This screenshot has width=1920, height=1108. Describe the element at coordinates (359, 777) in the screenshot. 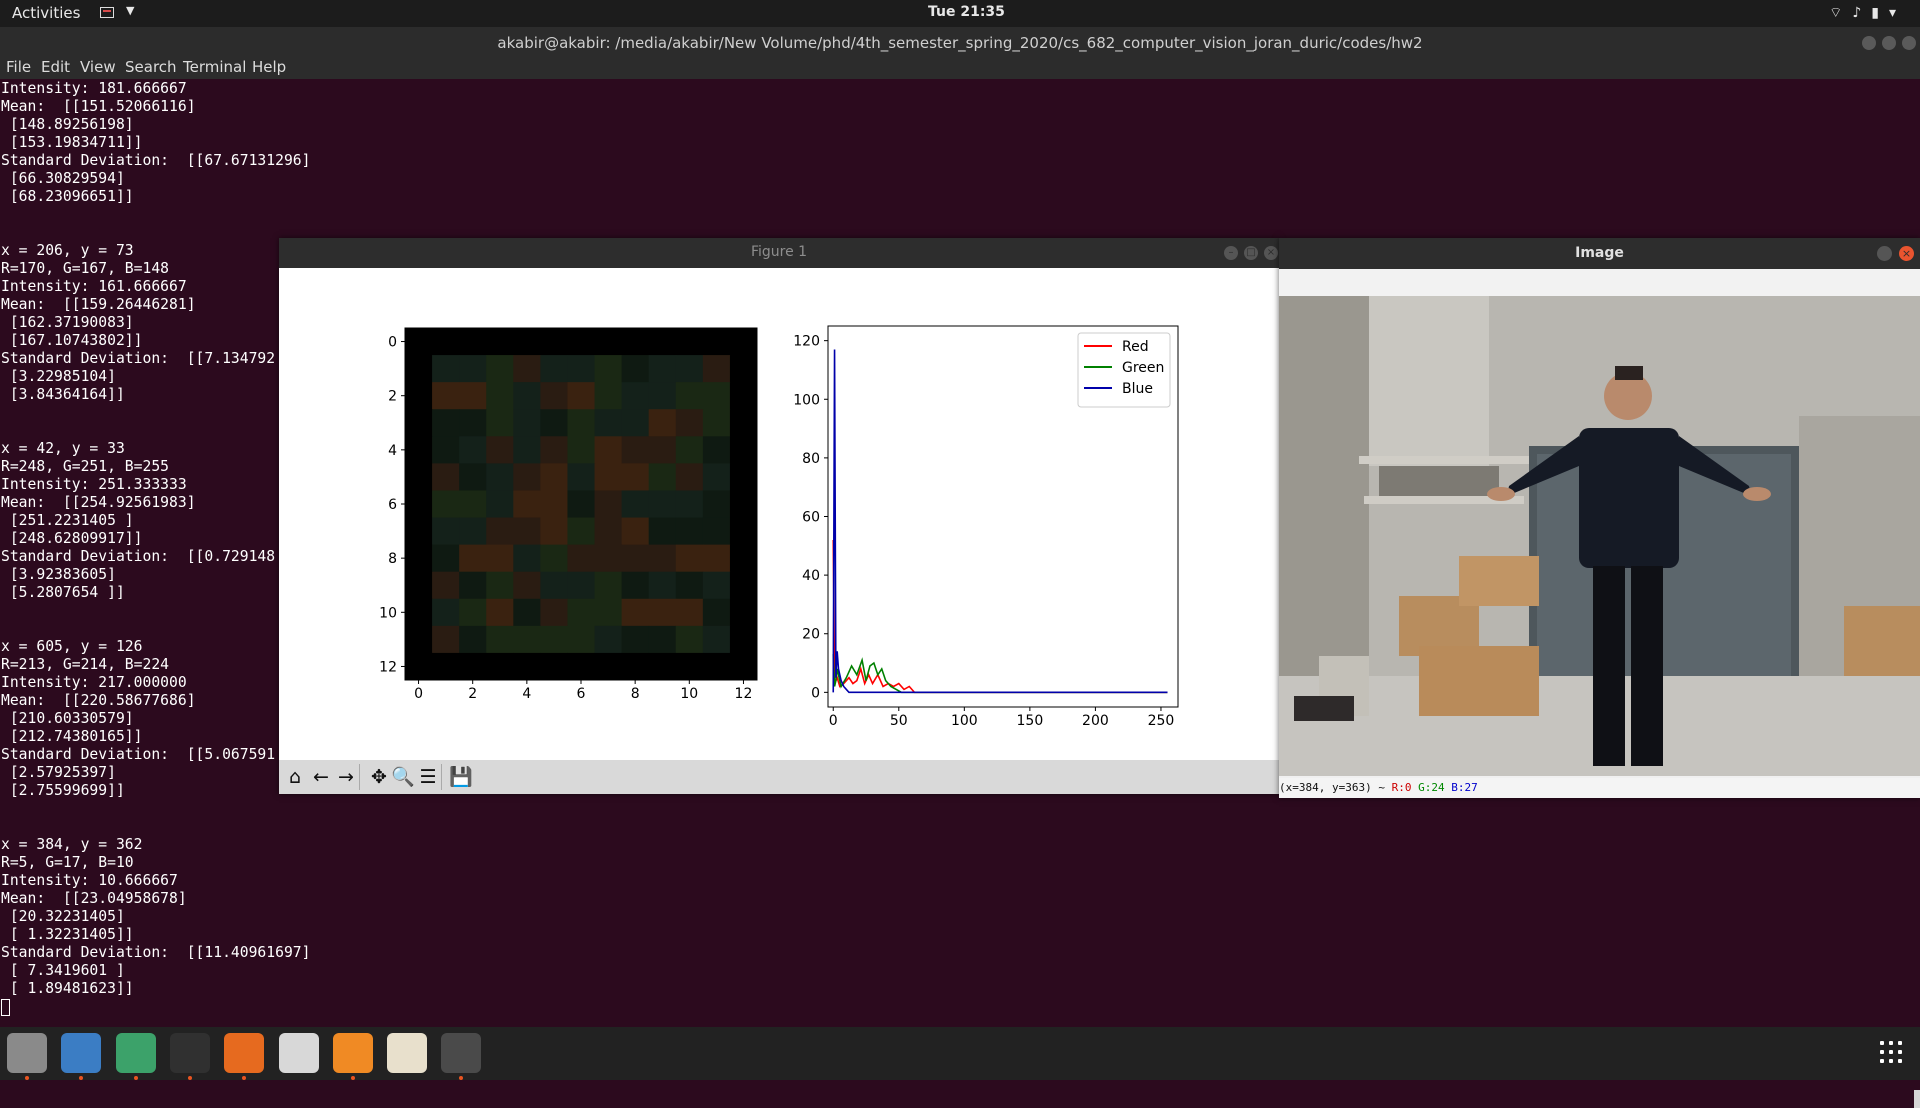

I see `toolbar-separator` at that location.